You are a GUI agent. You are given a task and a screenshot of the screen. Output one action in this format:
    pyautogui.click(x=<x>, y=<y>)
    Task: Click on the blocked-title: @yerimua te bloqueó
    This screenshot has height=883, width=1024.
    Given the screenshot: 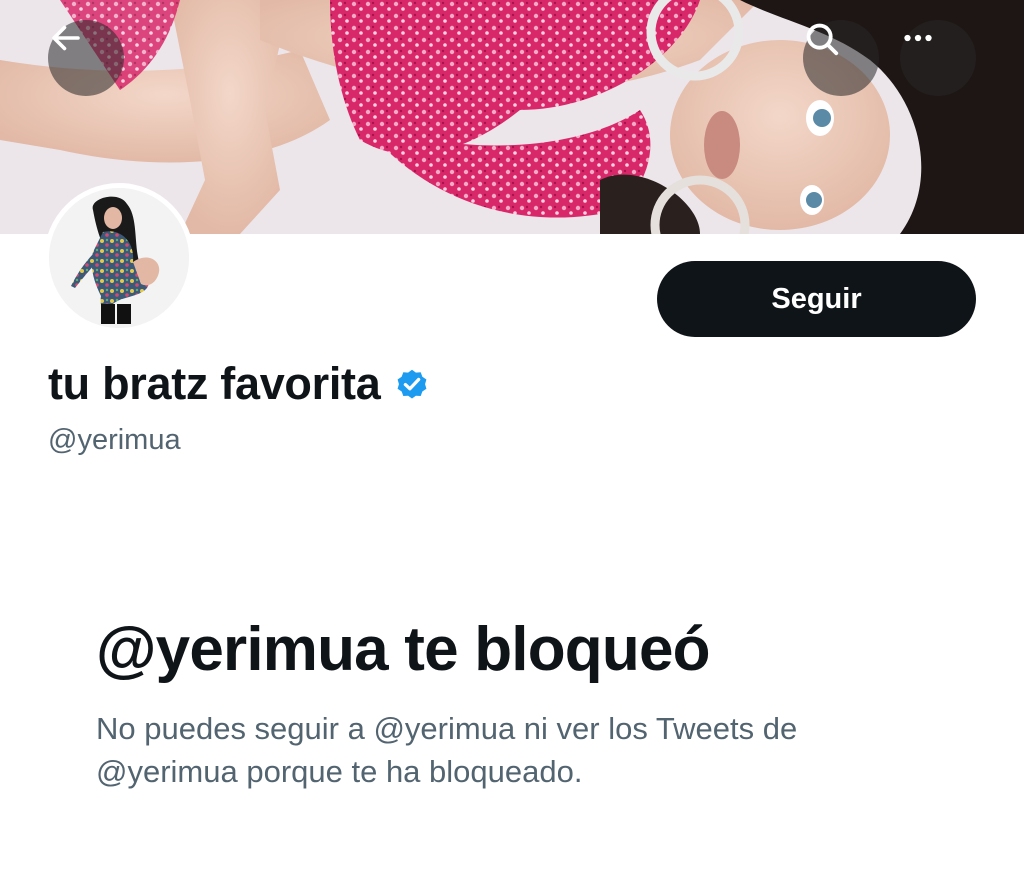 What is the action you would take?
    pyautogui.click(x=403, y=649)
    